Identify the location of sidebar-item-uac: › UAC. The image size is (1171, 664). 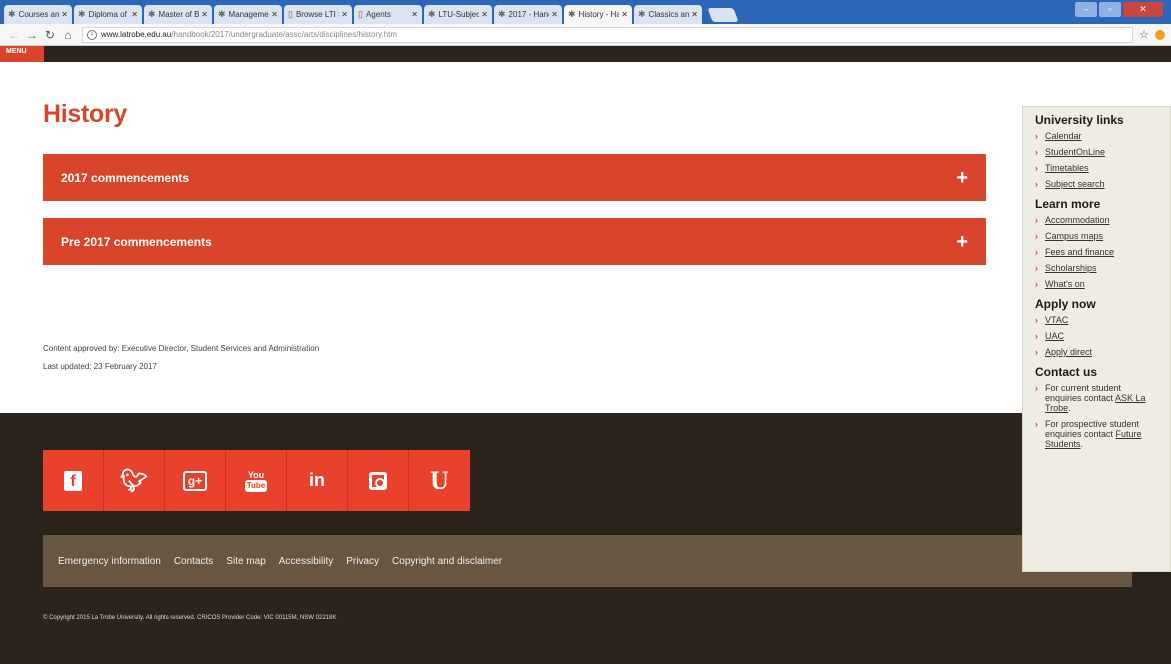
(1102, 336).